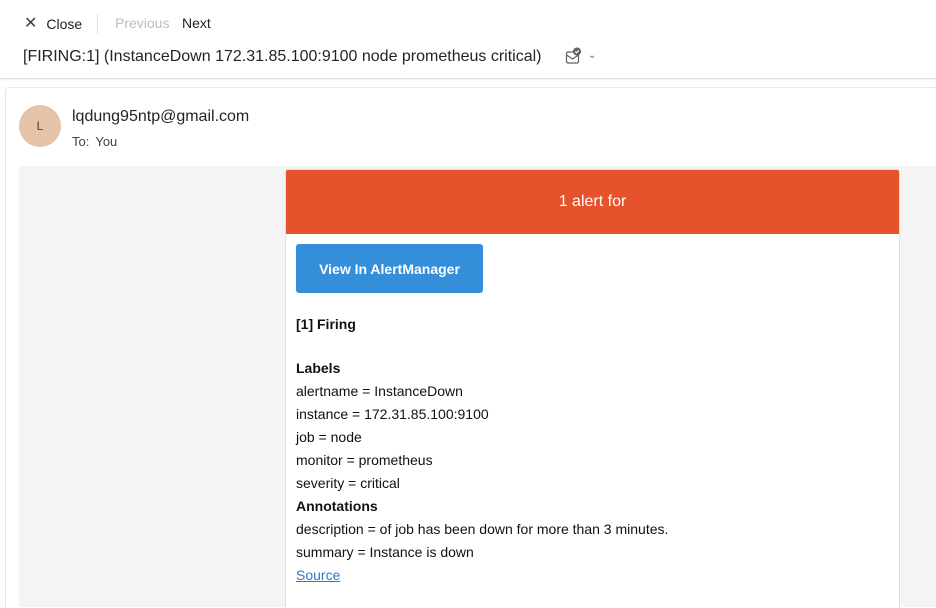 The height and width of the screenshot is (608, 936). I want to click on annotations-heading: Annotations, so click(337, 506).